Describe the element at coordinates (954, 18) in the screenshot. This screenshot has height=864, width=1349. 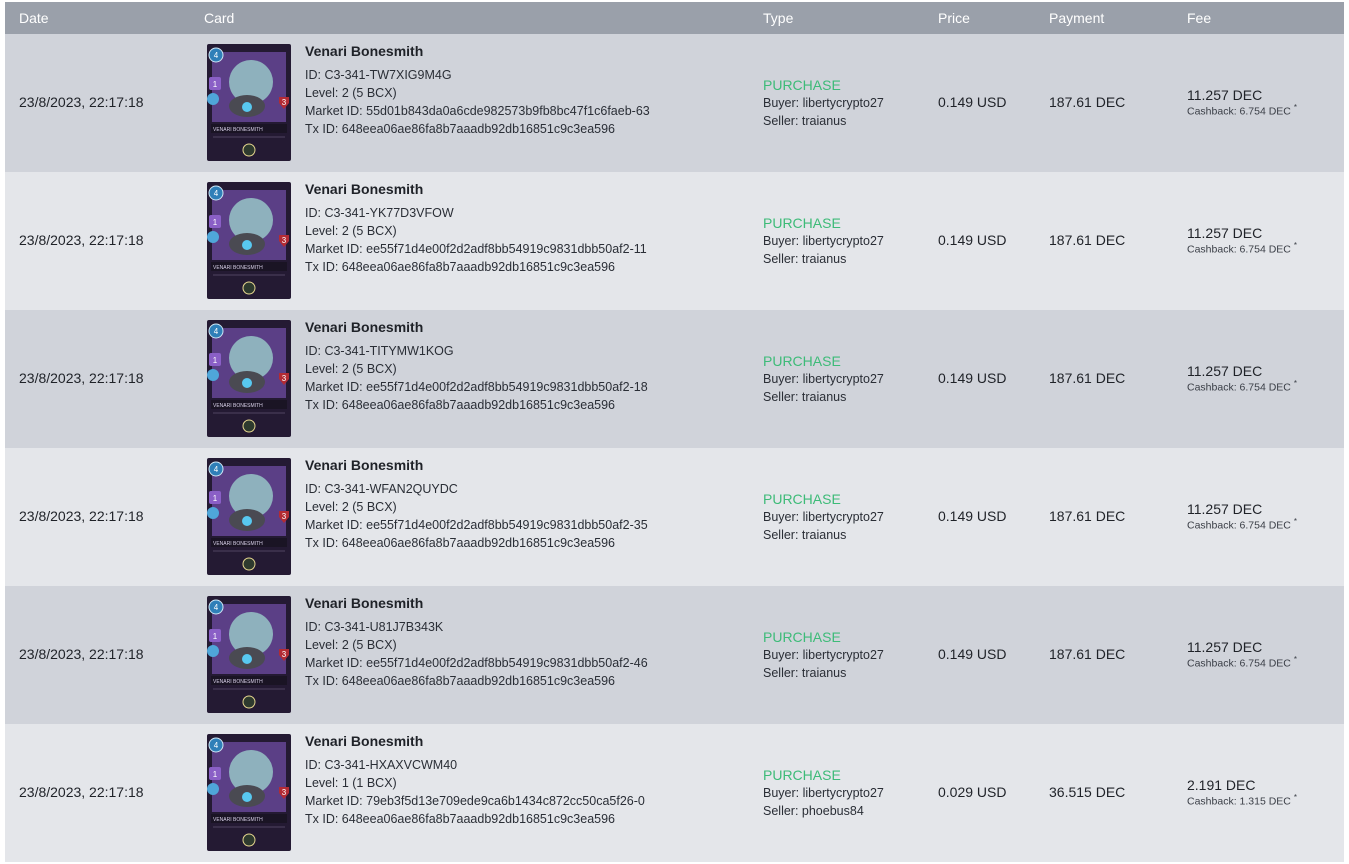
I see `header-price: Price` at that location.